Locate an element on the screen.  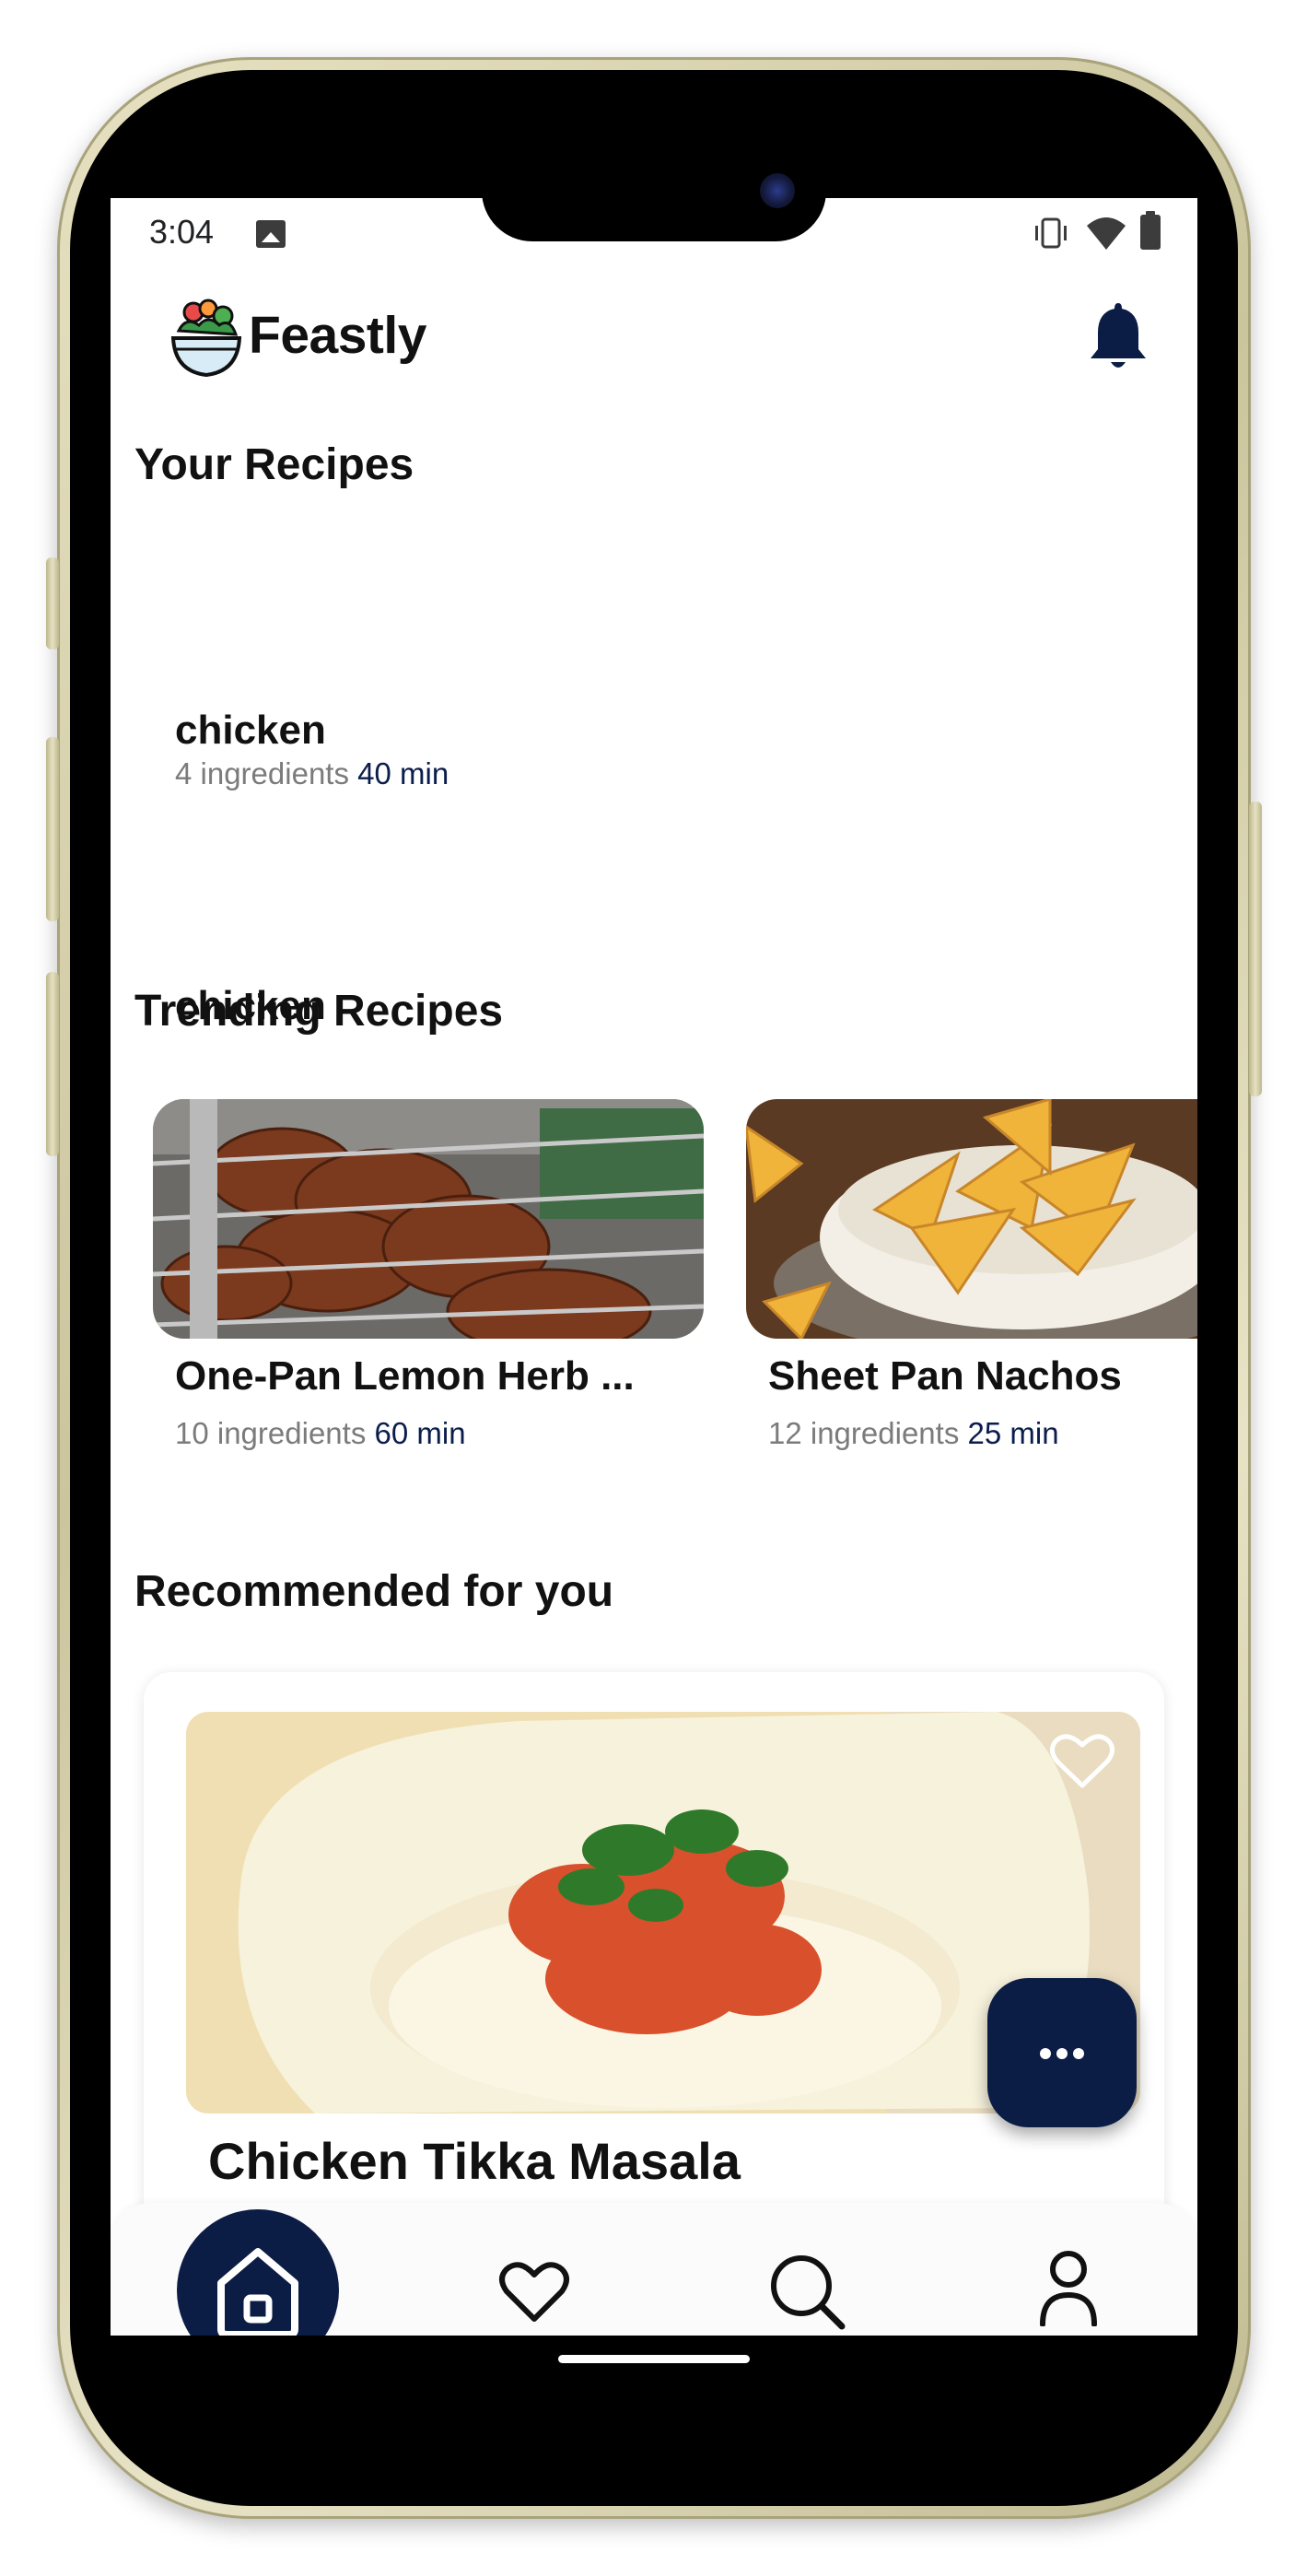
camera-icon is located at coordinates (778, 190).